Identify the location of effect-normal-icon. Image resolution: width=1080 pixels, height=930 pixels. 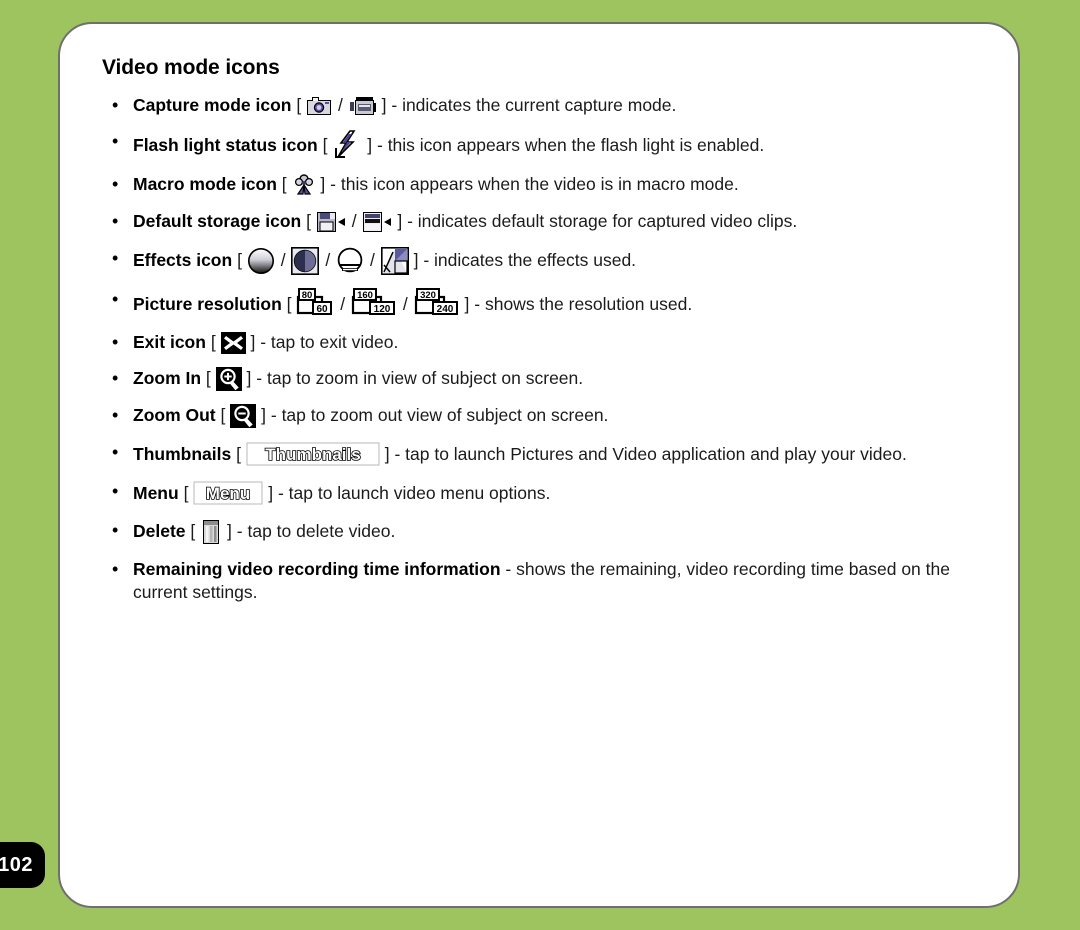
(261, 261).